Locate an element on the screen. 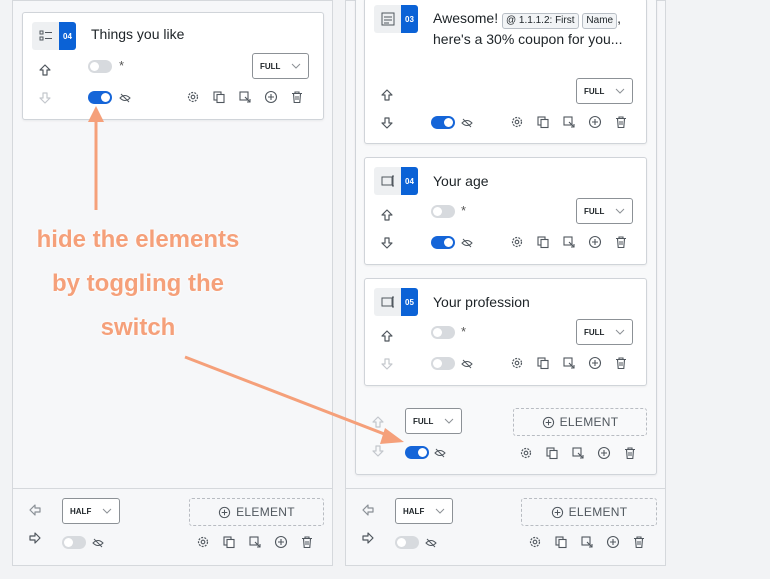 This screenshot has width=770, height=579. annotation-line-2: by toggling the is located at coordinates (138, 283).